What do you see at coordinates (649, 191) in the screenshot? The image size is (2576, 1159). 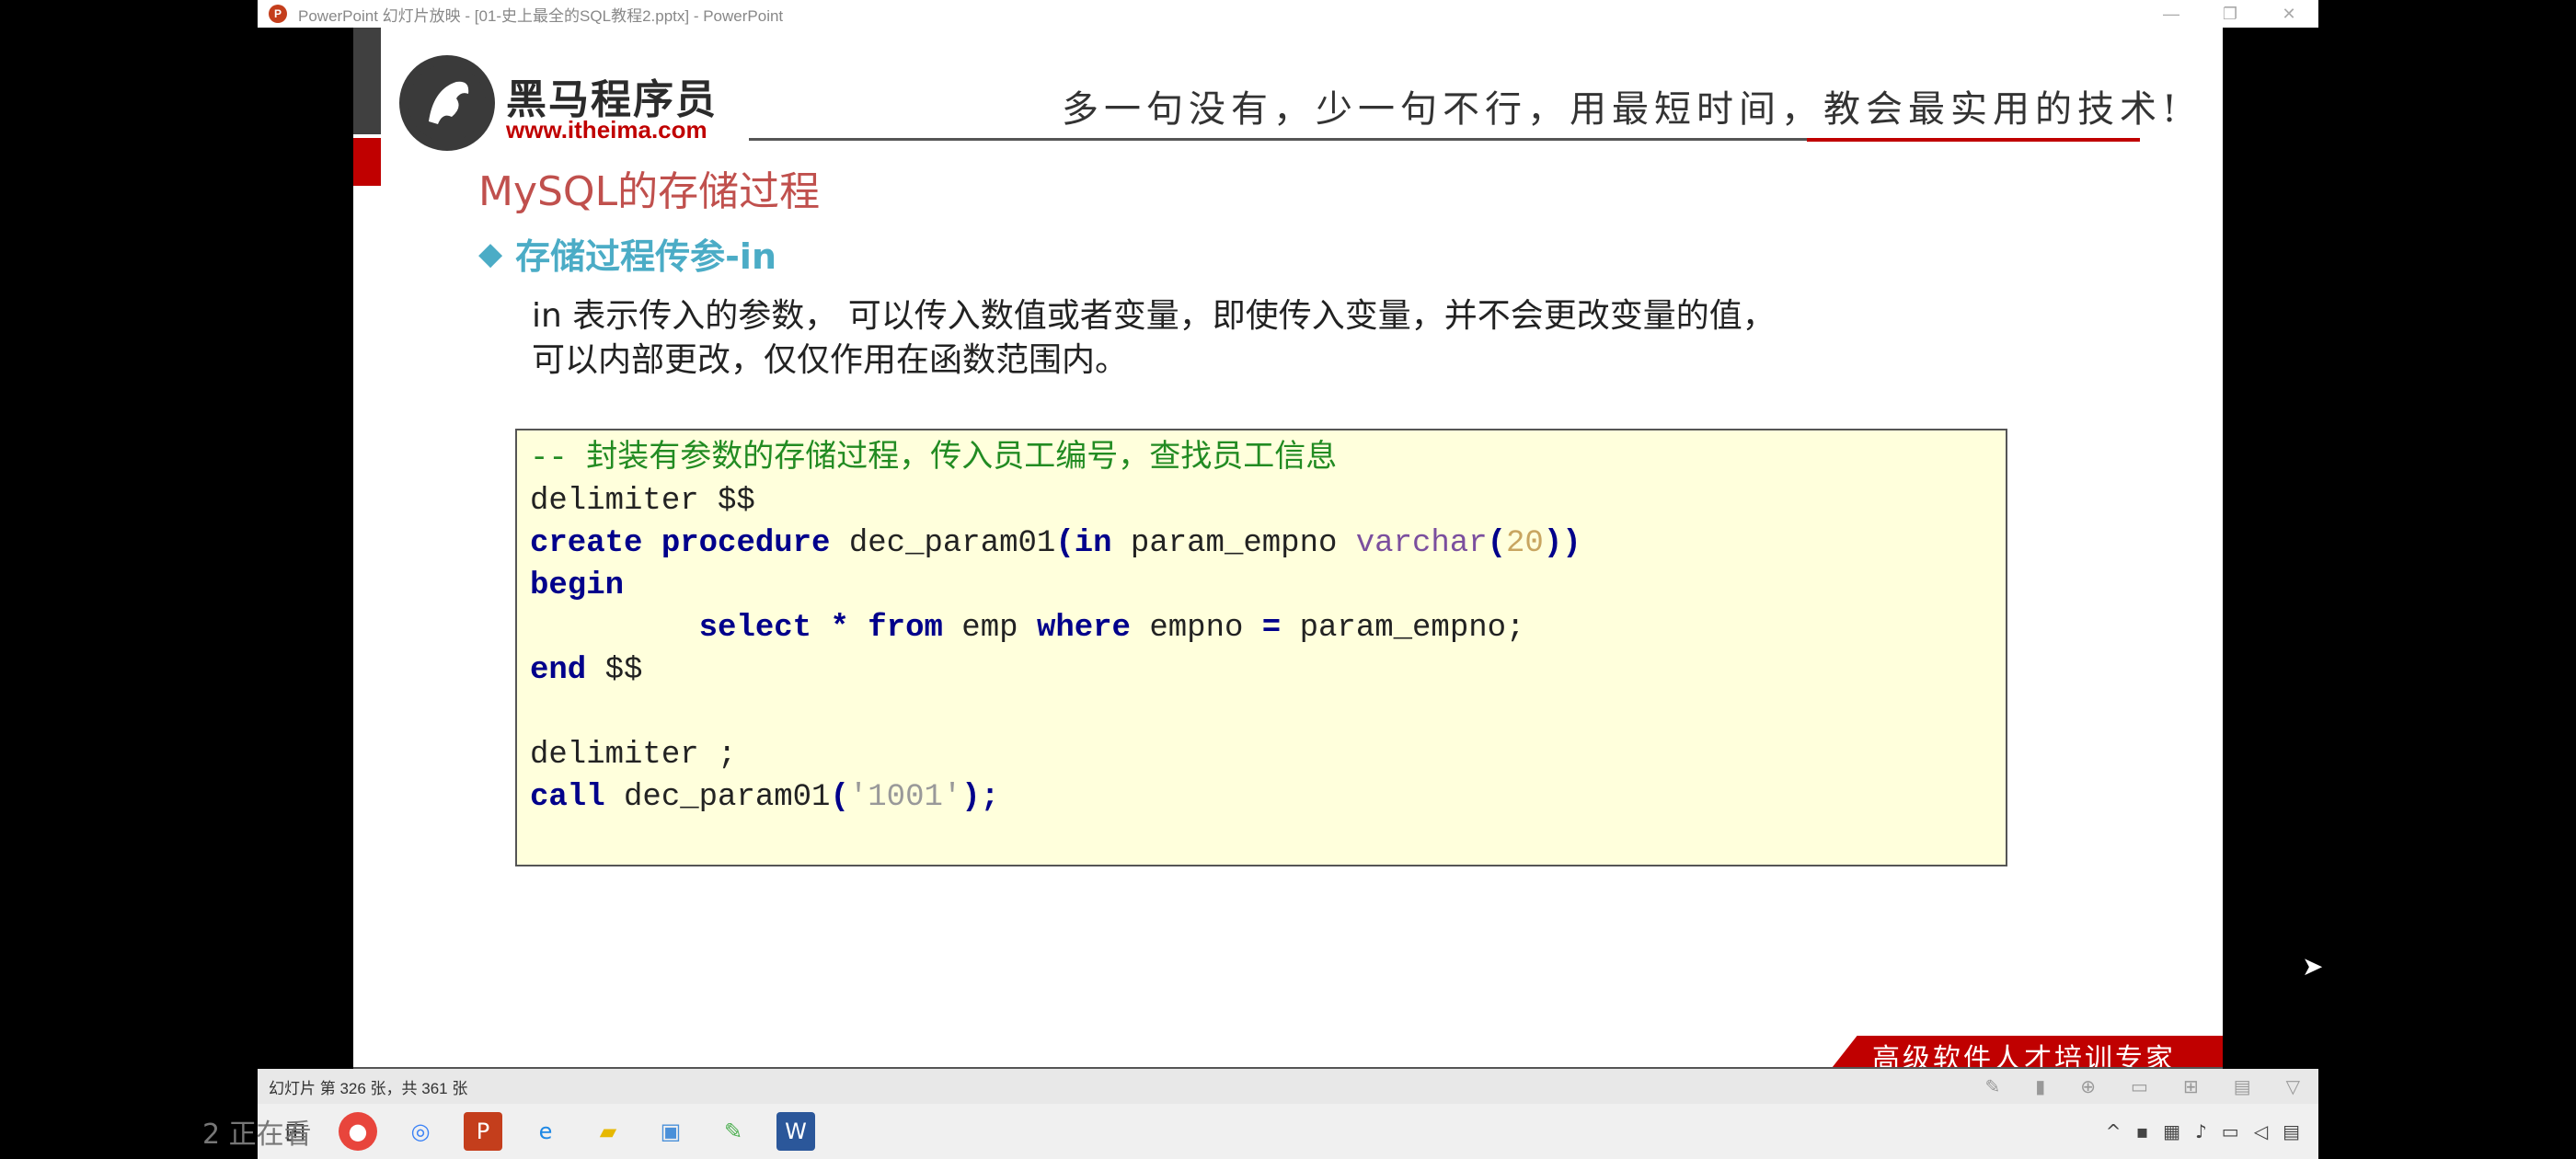 I see `slide-title: MySQL的存储过程` at bounding box center [649, 191].